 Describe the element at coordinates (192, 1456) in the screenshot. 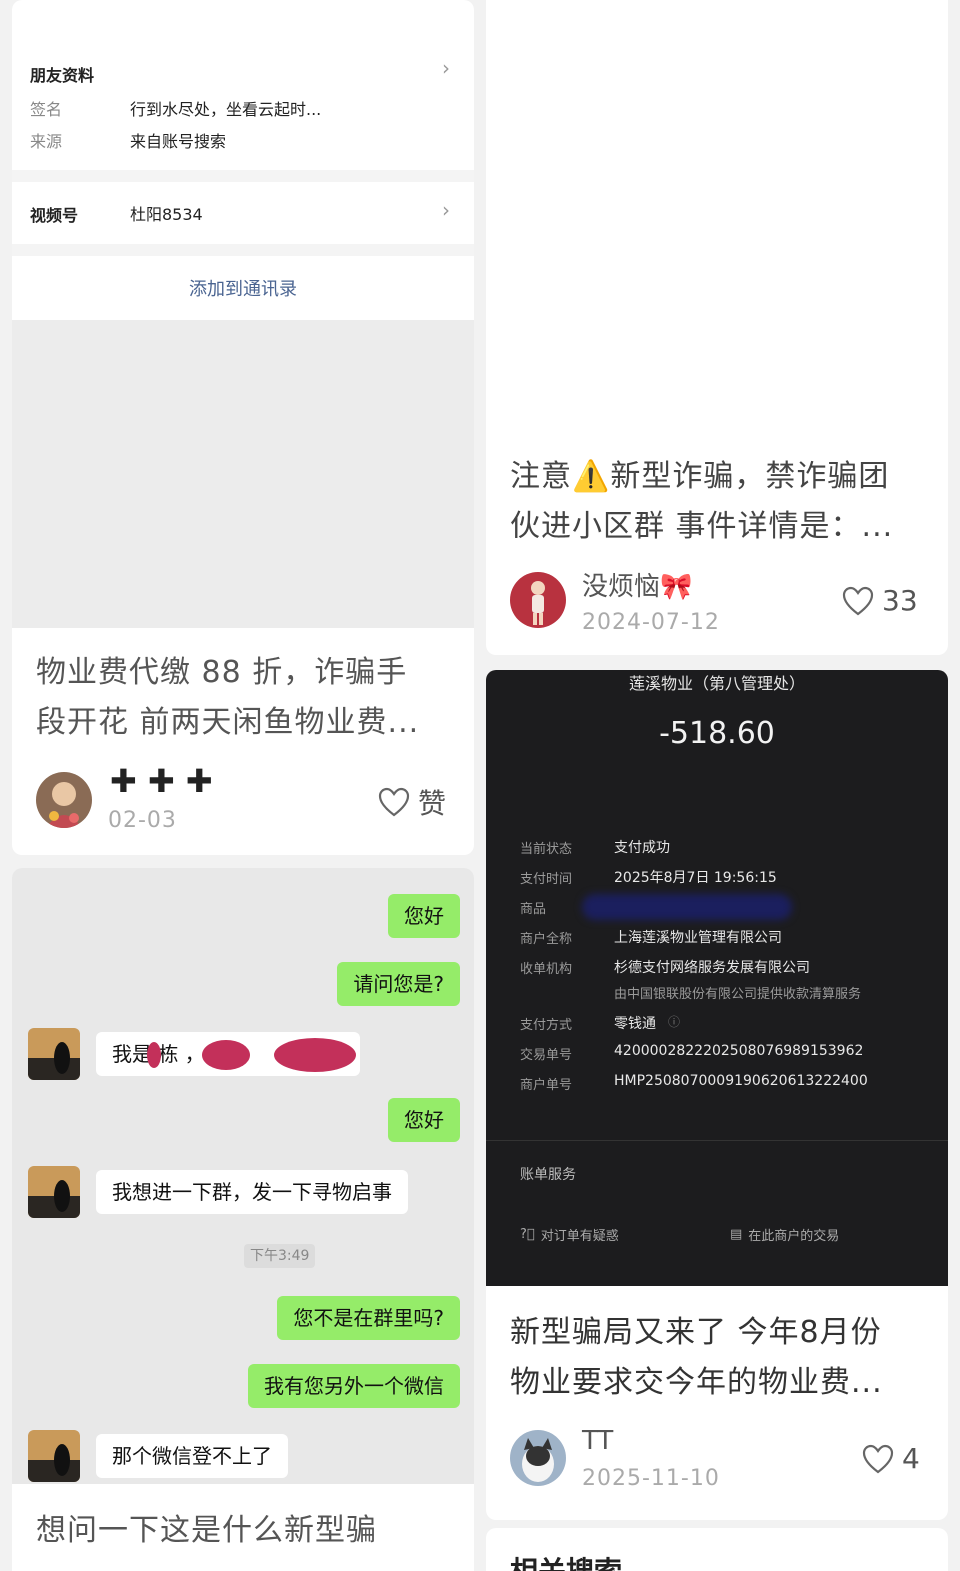

I see `chat-bubble-other: 那个微信登不上了` at that location.